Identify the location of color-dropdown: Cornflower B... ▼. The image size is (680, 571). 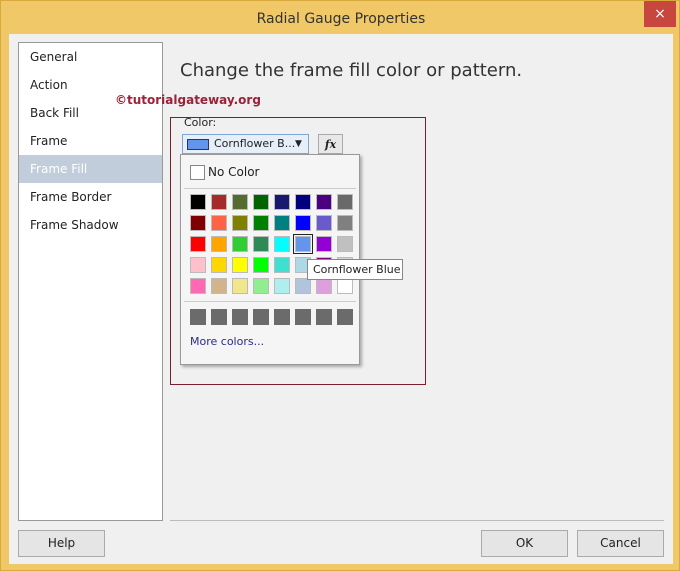
(245, 144).